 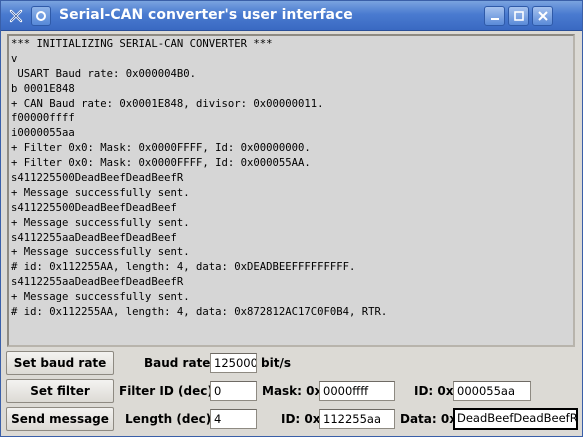 What do you see at coordinates (43, 133) in the screenshot?
I see `console-line: i0000055aa` at bounding box center [43, 133].